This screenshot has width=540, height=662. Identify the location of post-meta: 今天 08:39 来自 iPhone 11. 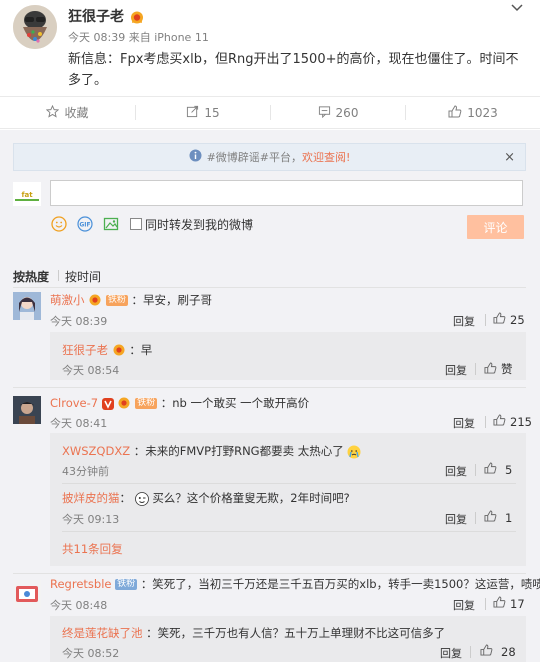
(138, 37).